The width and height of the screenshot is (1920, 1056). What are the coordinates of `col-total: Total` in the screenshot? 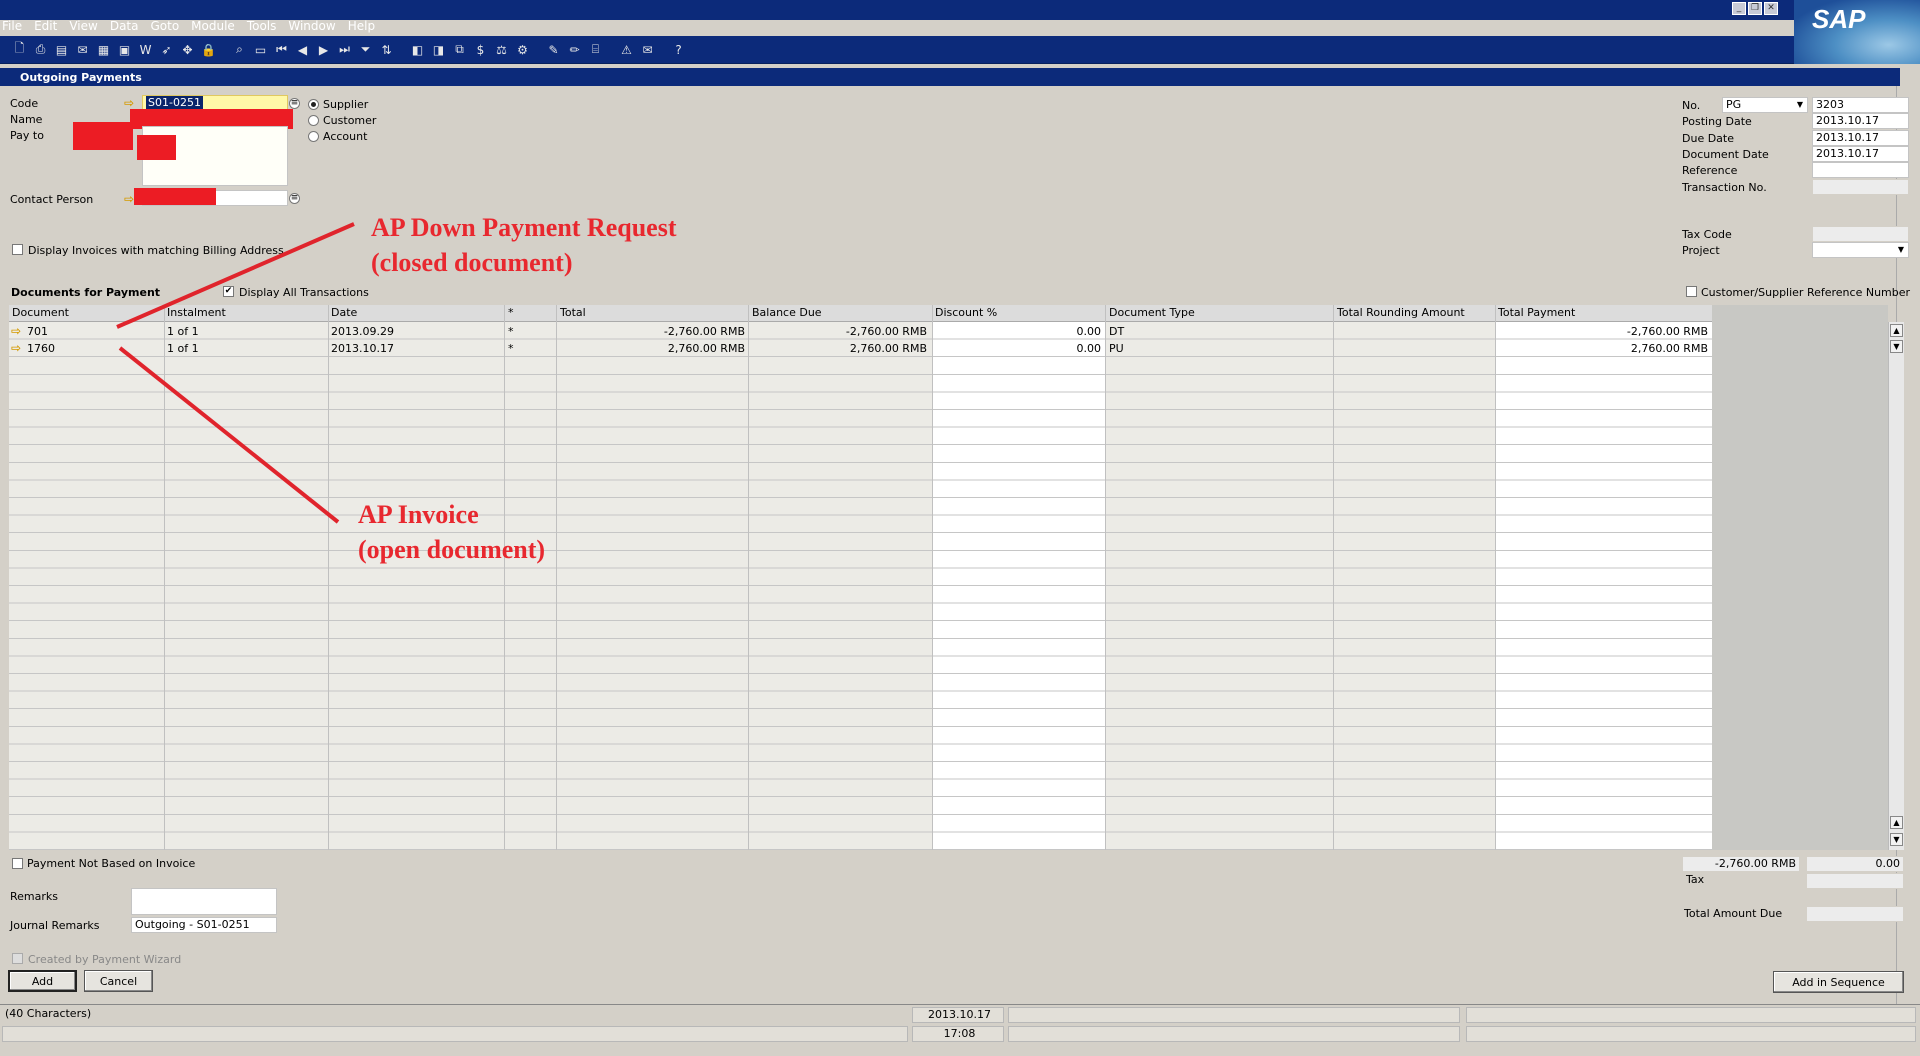 It's located at (573, 312).